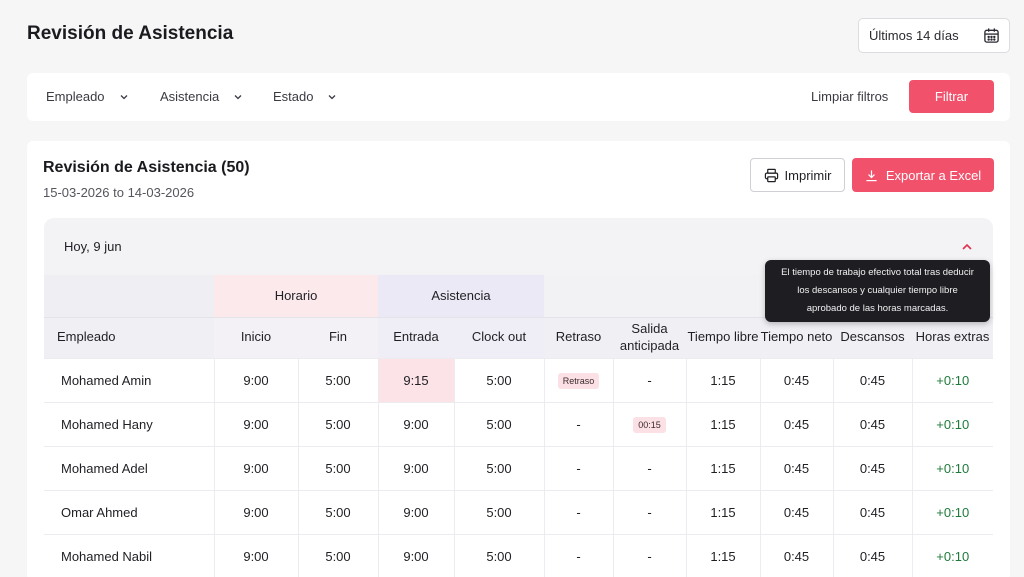 The image size is (1024, 577). What do you see at coordinates (771, 175) in the screenshot?
I see `printer-icon` at bounding box center [771, 175].